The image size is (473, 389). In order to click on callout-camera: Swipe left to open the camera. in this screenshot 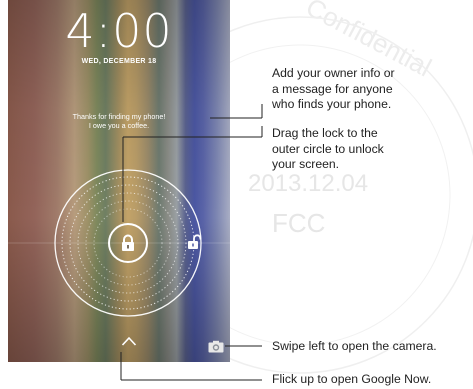, I will do `click(354, 347)`.